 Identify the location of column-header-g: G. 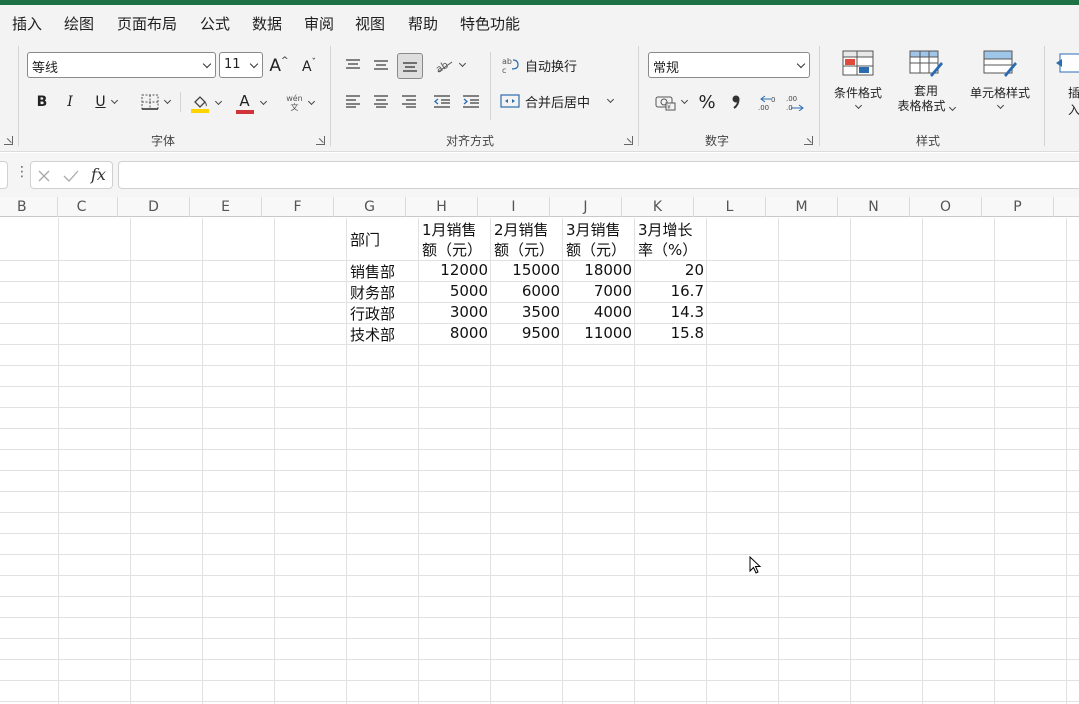
(370, 207).